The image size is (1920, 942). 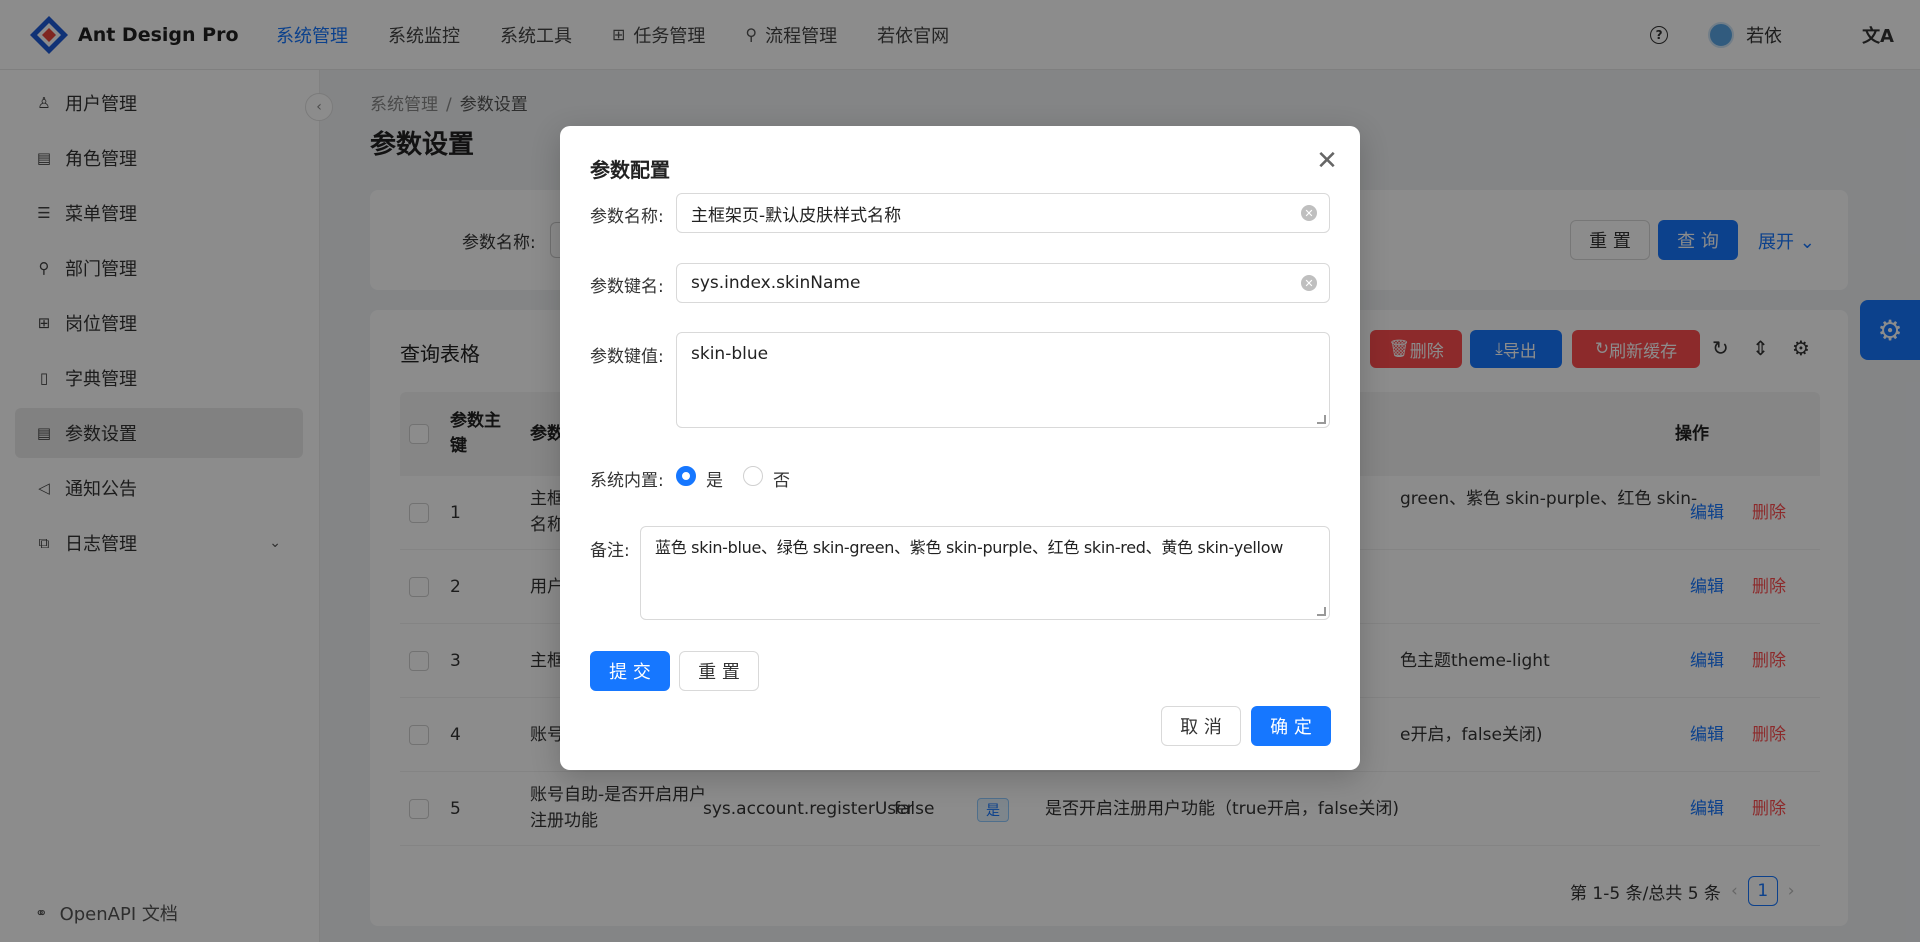 I want to click on close-icon: ✕, so click(x=1327, y=161).